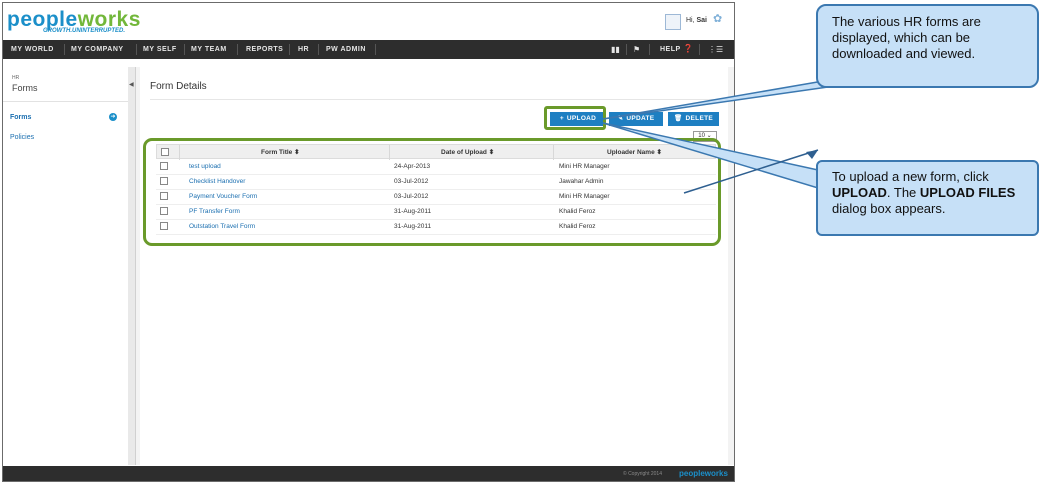 The image size is (1042, 484). What do you see at coordinates (432, 192) in the screenshot?
I see `table-highlight-box` at bounding box center [432, 192].